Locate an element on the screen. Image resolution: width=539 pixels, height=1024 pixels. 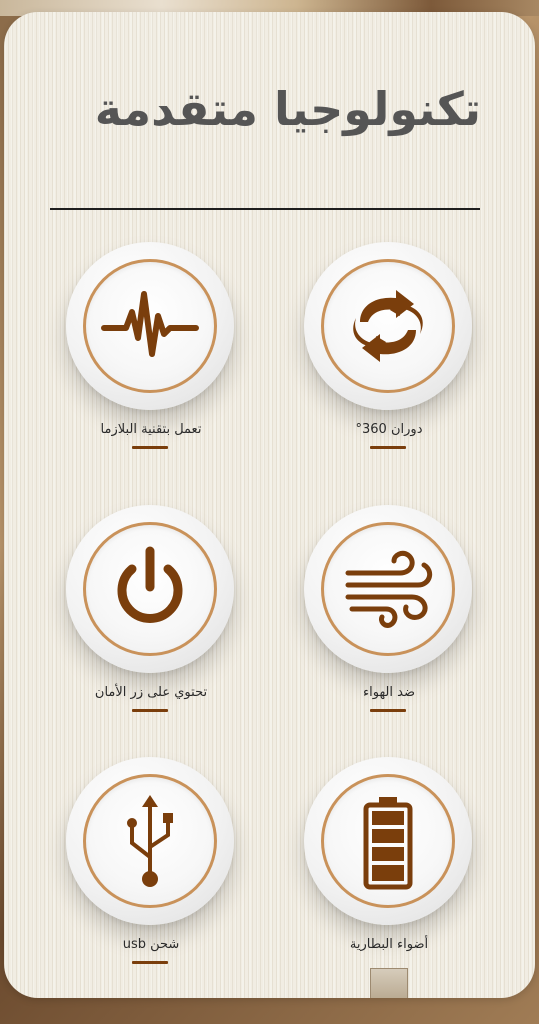
rotate-360-icon is located at coordinates (388, 326).